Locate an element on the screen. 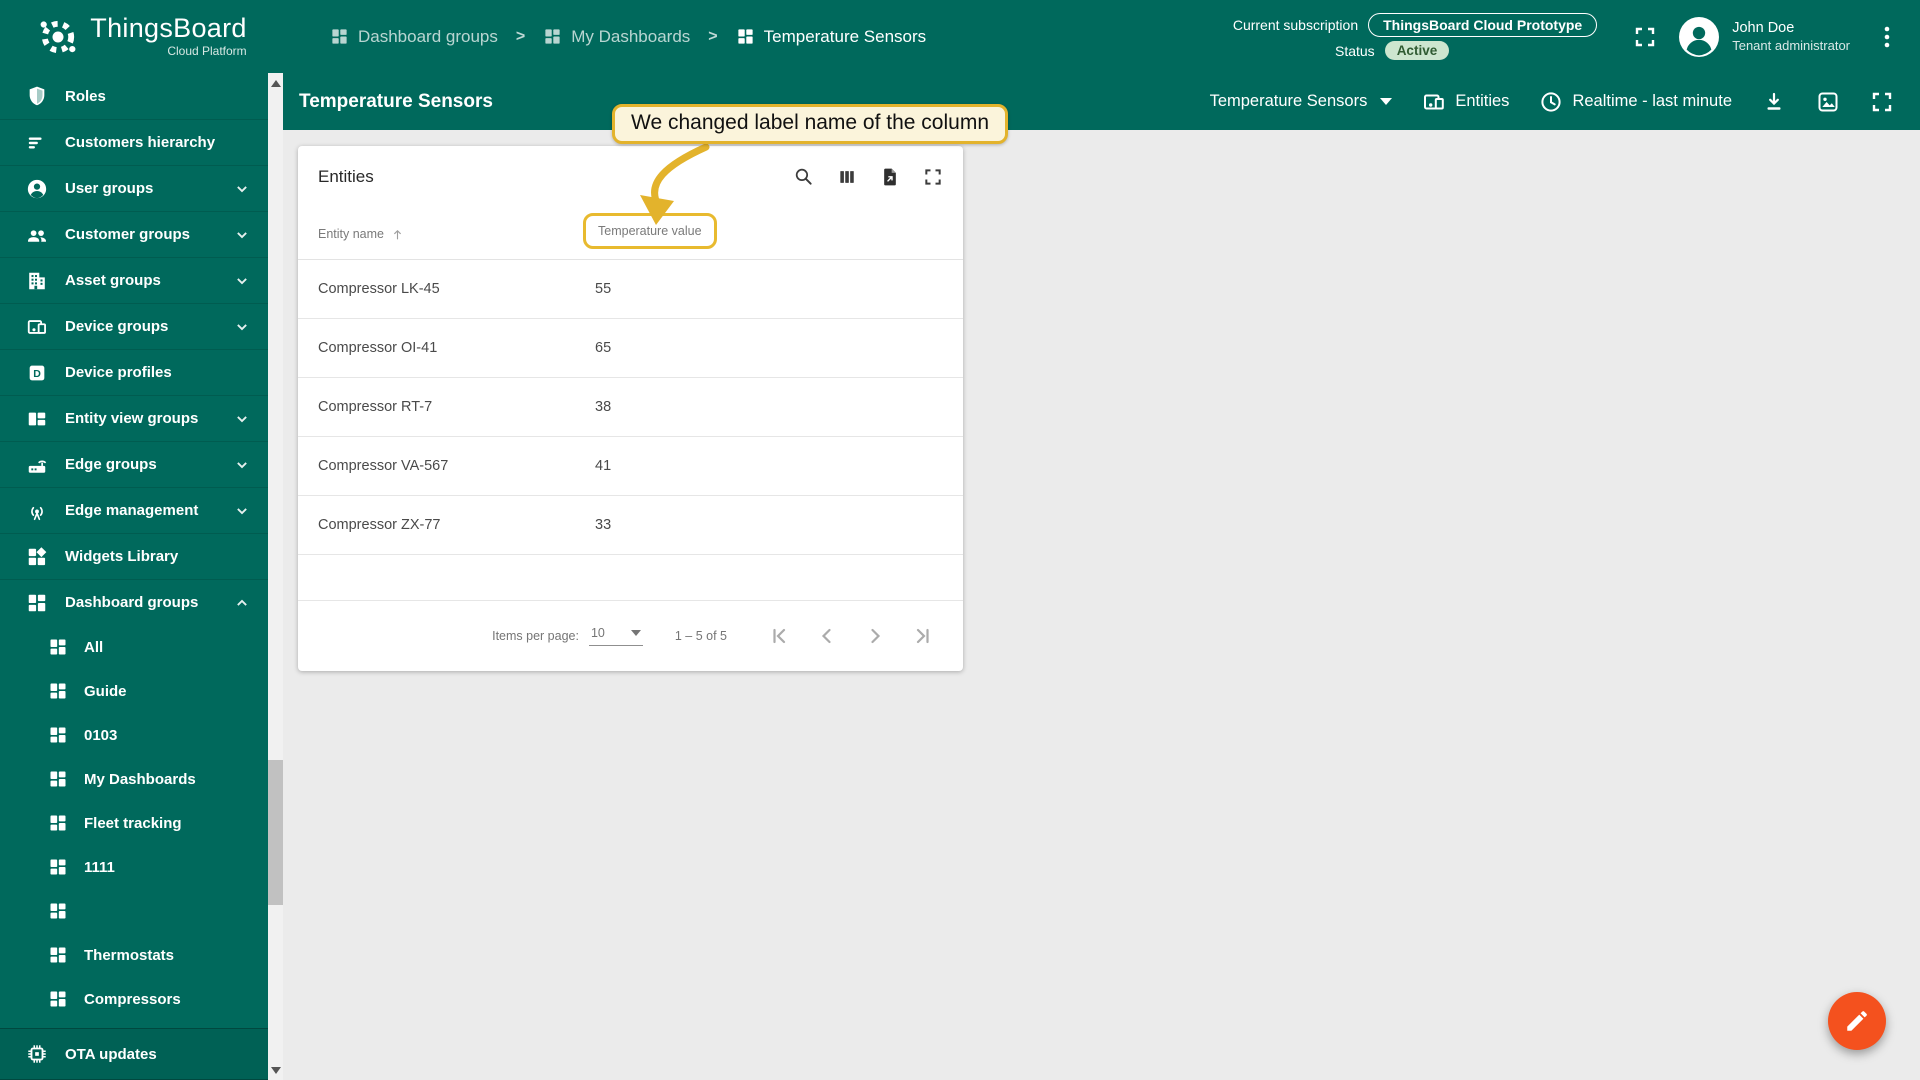  last-page-icon is located at coordinates (922, 636).